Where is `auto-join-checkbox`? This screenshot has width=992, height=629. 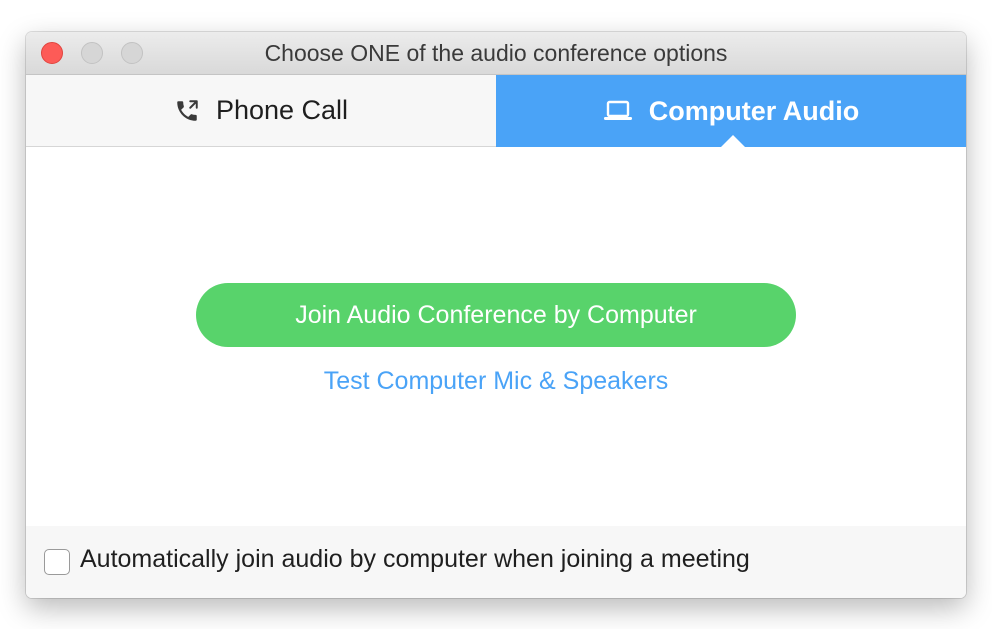 auto-join-checkbox is located at coordinates (57, 562).